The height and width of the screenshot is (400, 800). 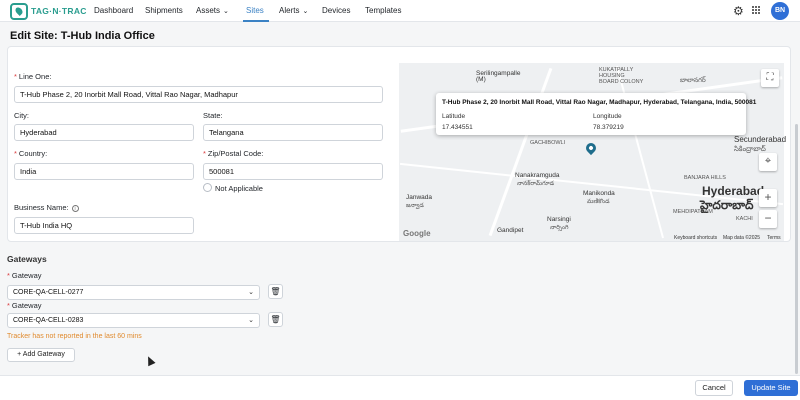 What do you see at coordinates (113, 10) in the screenshot?
I see `nav-dashboard: Dashboard` at bounding box center [113, 10].